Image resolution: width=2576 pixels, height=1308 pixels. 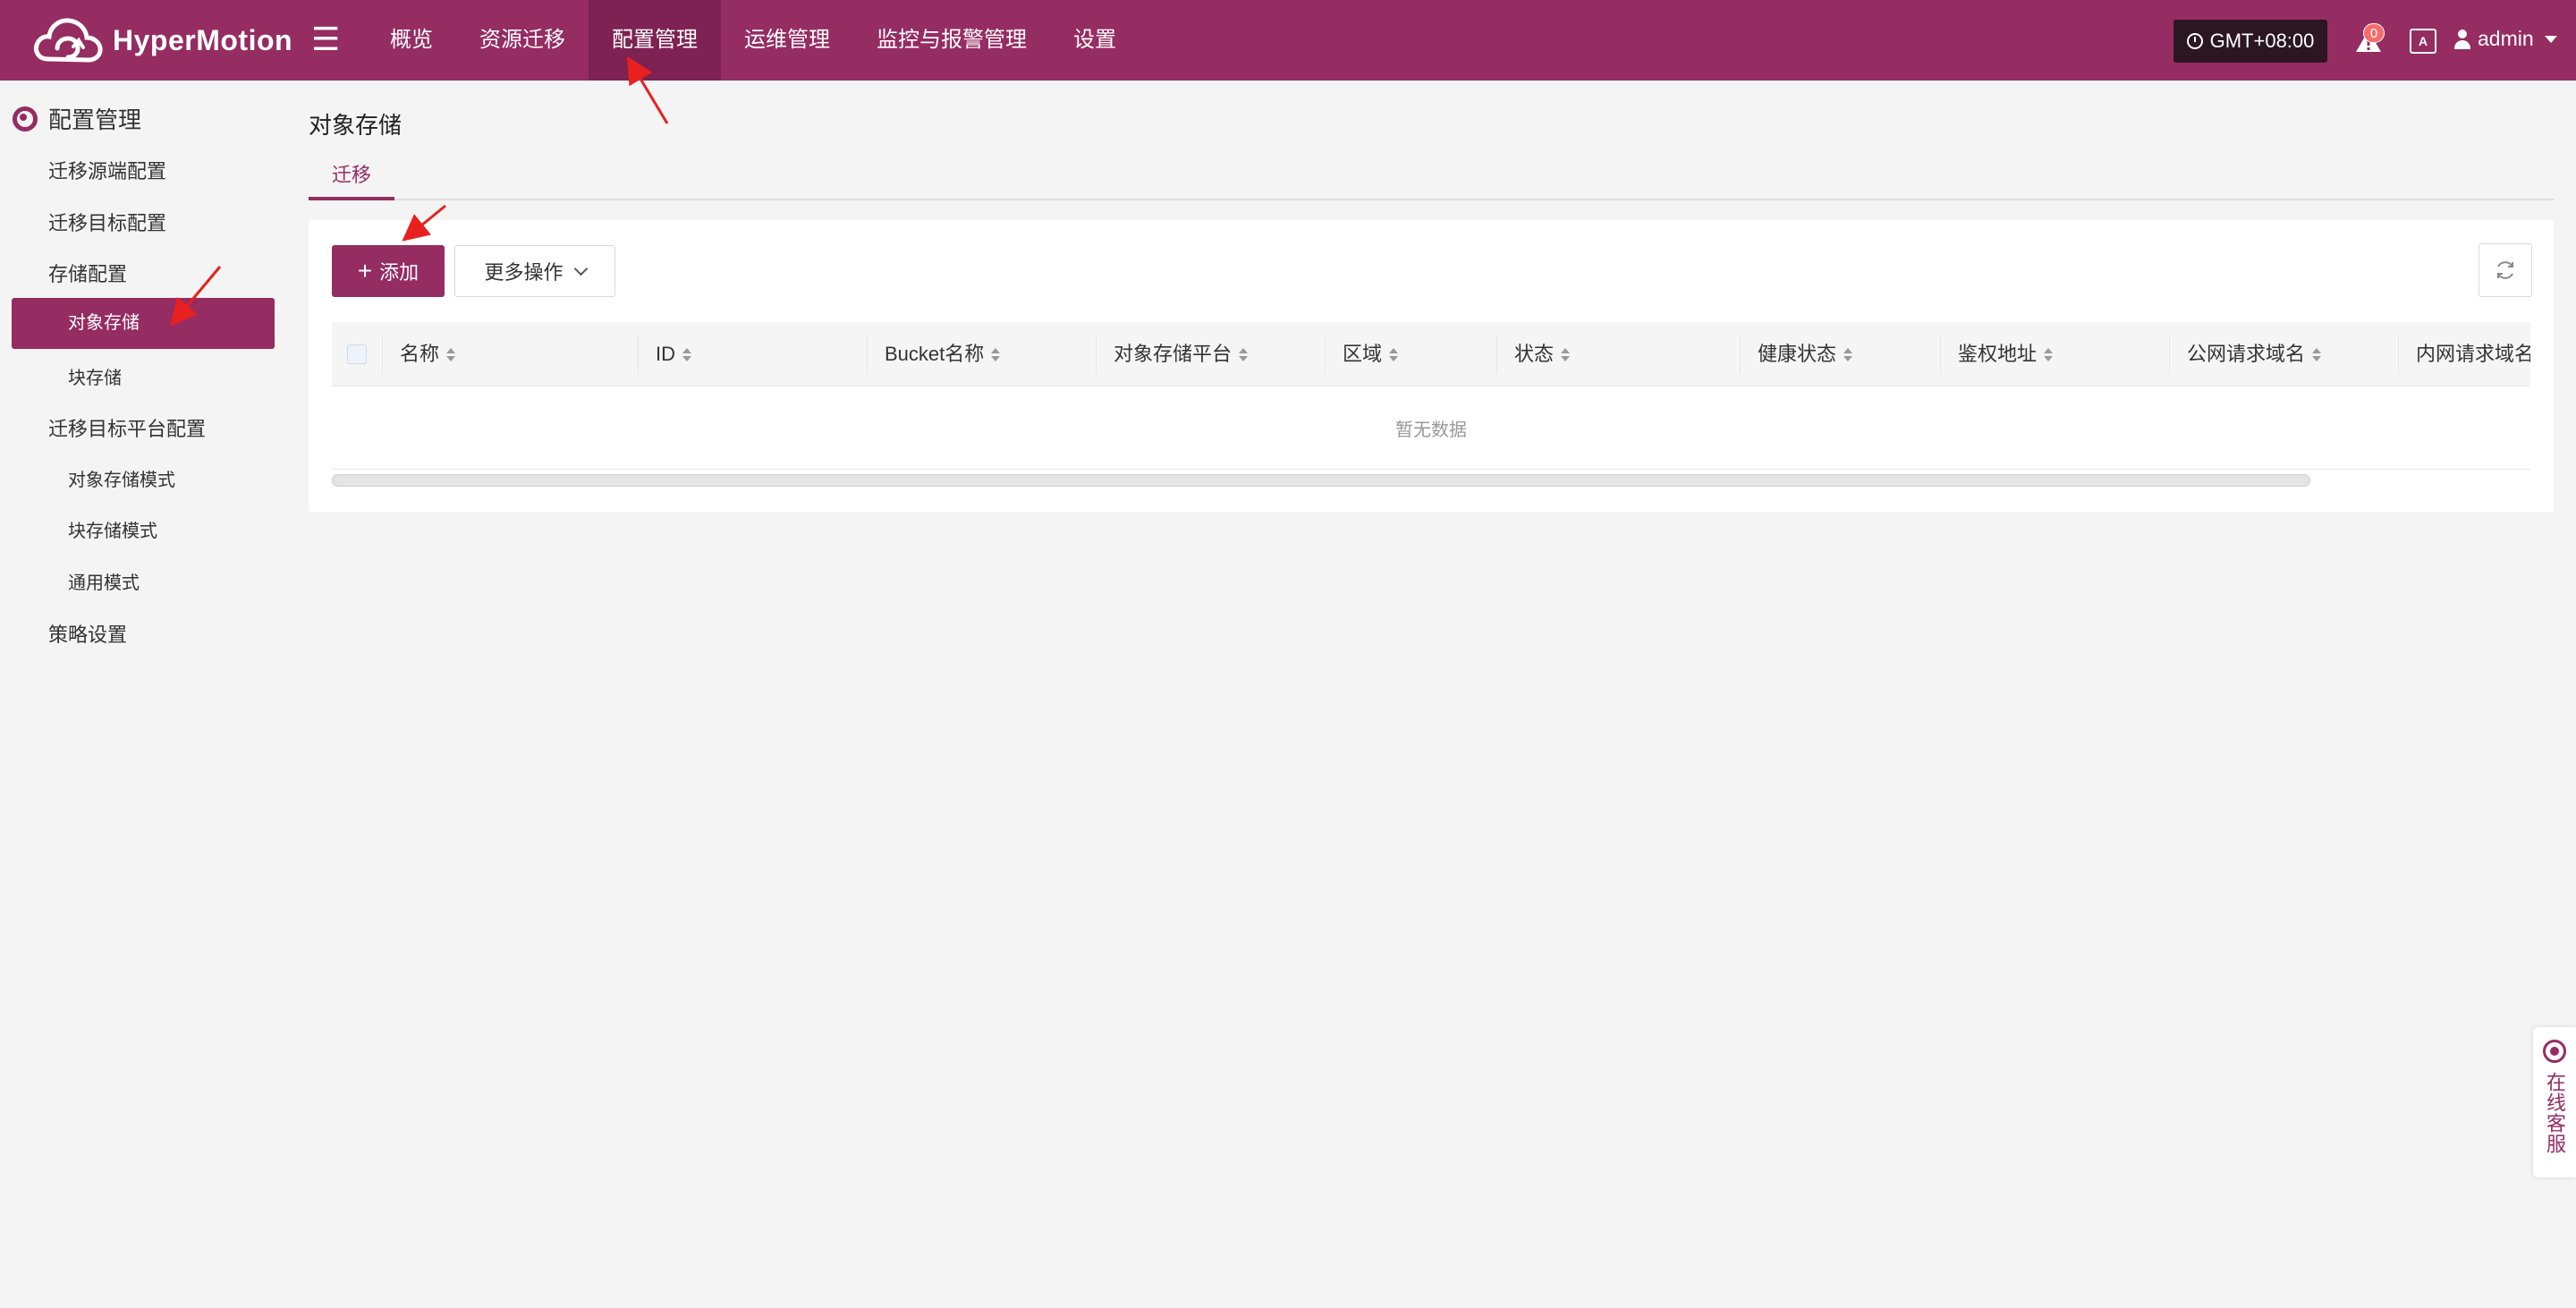 What do you see at coordinates (143, 323) in the screenshot?
I see `sidebar-item-object-storage: 对象存储` at bounding box center [143, 323].